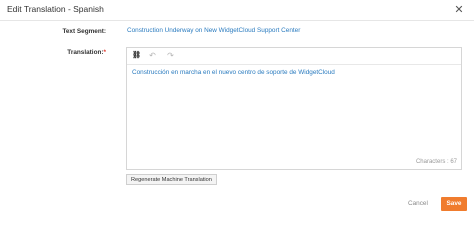  I want to click on translation-label: Translation:*, so click(53, 52).